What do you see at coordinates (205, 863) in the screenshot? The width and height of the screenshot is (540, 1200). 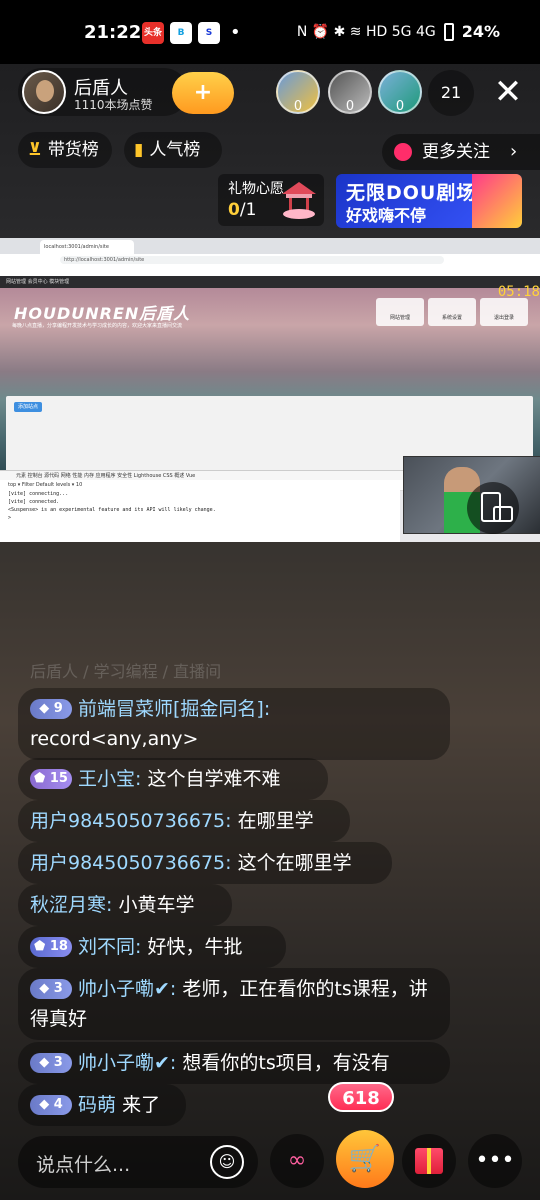 I see `chat-message: 用户9845050736675: 这个在哪里学` at bounding box center [205, 863].